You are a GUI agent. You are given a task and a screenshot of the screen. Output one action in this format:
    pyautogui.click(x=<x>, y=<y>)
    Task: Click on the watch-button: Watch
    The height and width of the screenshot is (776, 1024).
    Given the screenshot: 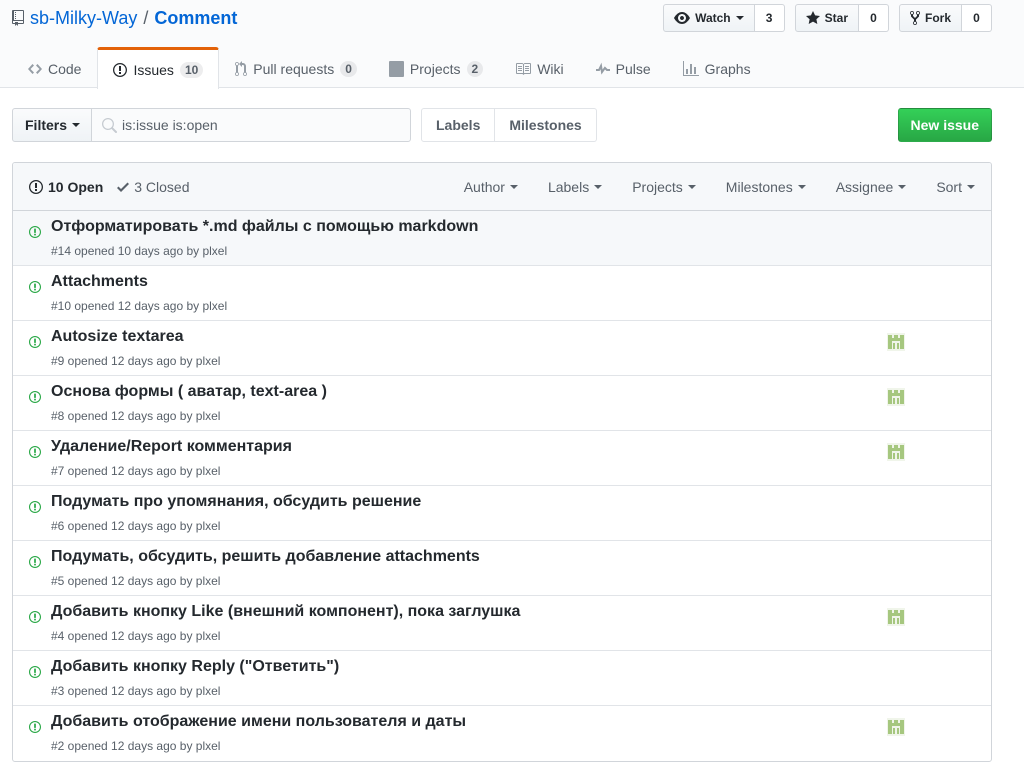 What is the action you would take?
    pyautogui.click(x=709, y=18)
    